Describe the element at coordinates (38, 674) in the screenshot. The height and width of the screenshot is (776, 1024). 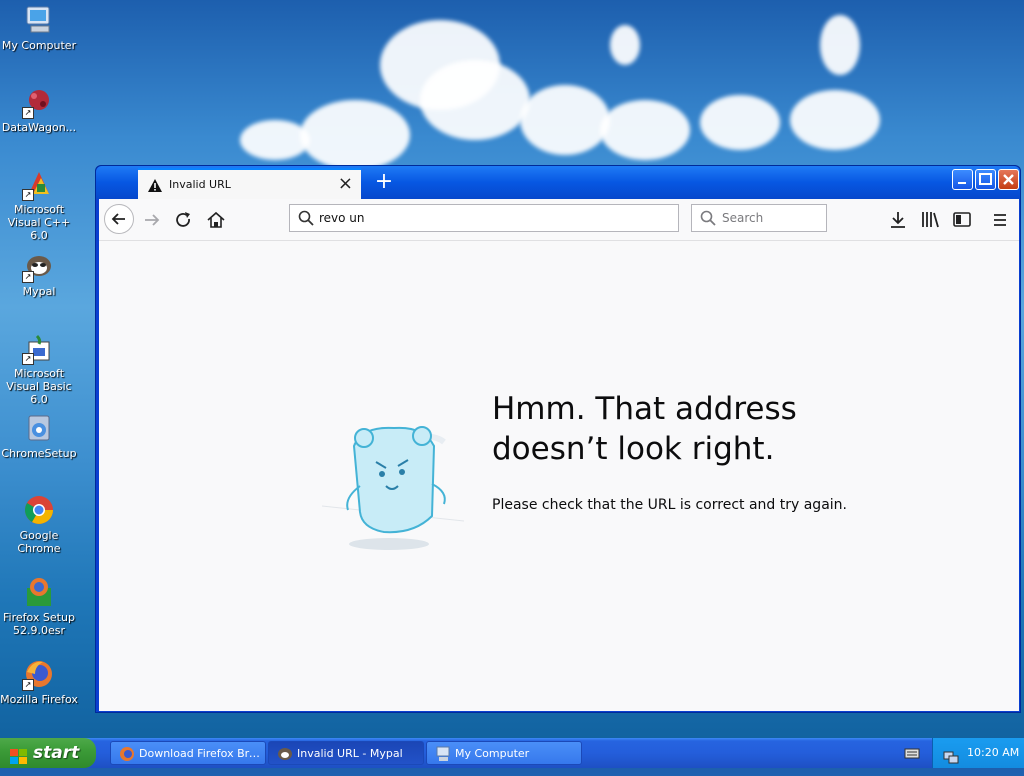
I see `firefox-icon: ↗` at that location.